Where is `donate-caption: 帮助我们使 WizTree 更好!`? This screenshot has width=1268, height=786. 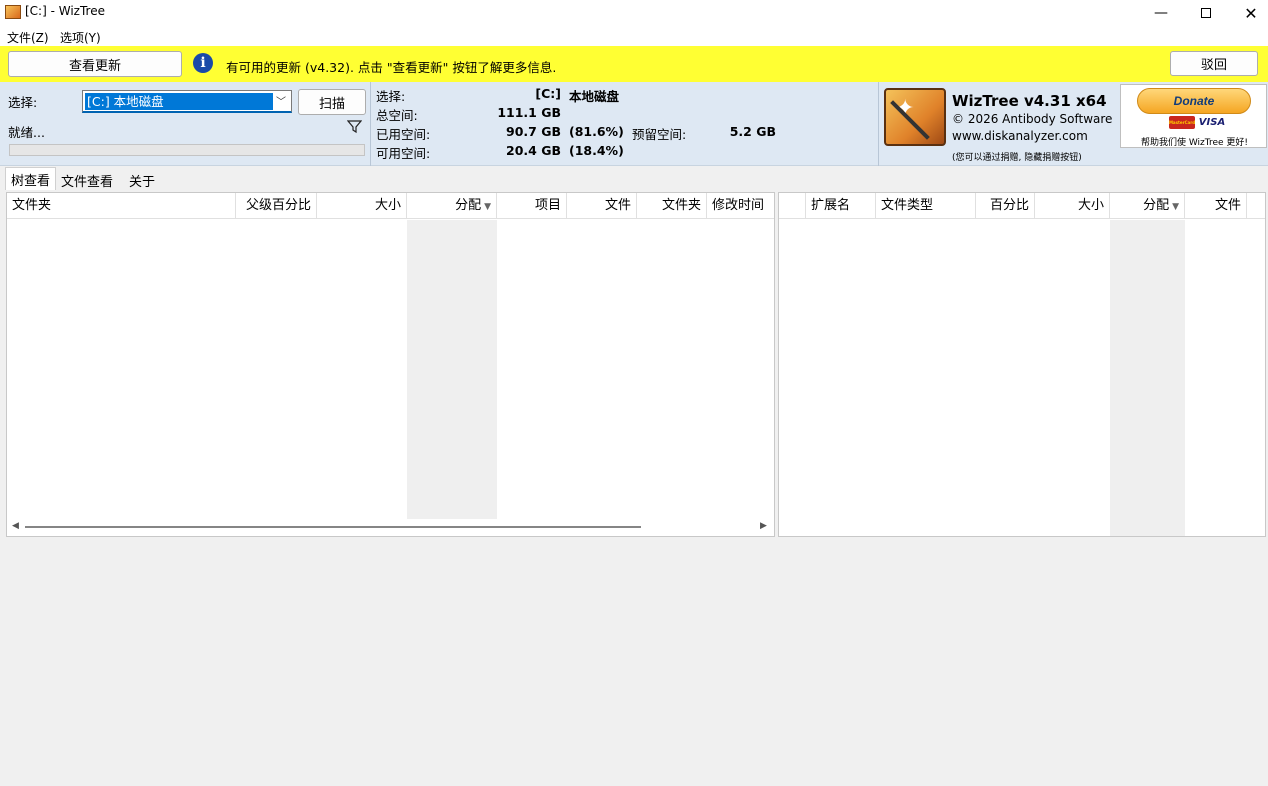 donate-caption: 帮助我们使 WizTree 更好! is located at coordinates (1194, 143).